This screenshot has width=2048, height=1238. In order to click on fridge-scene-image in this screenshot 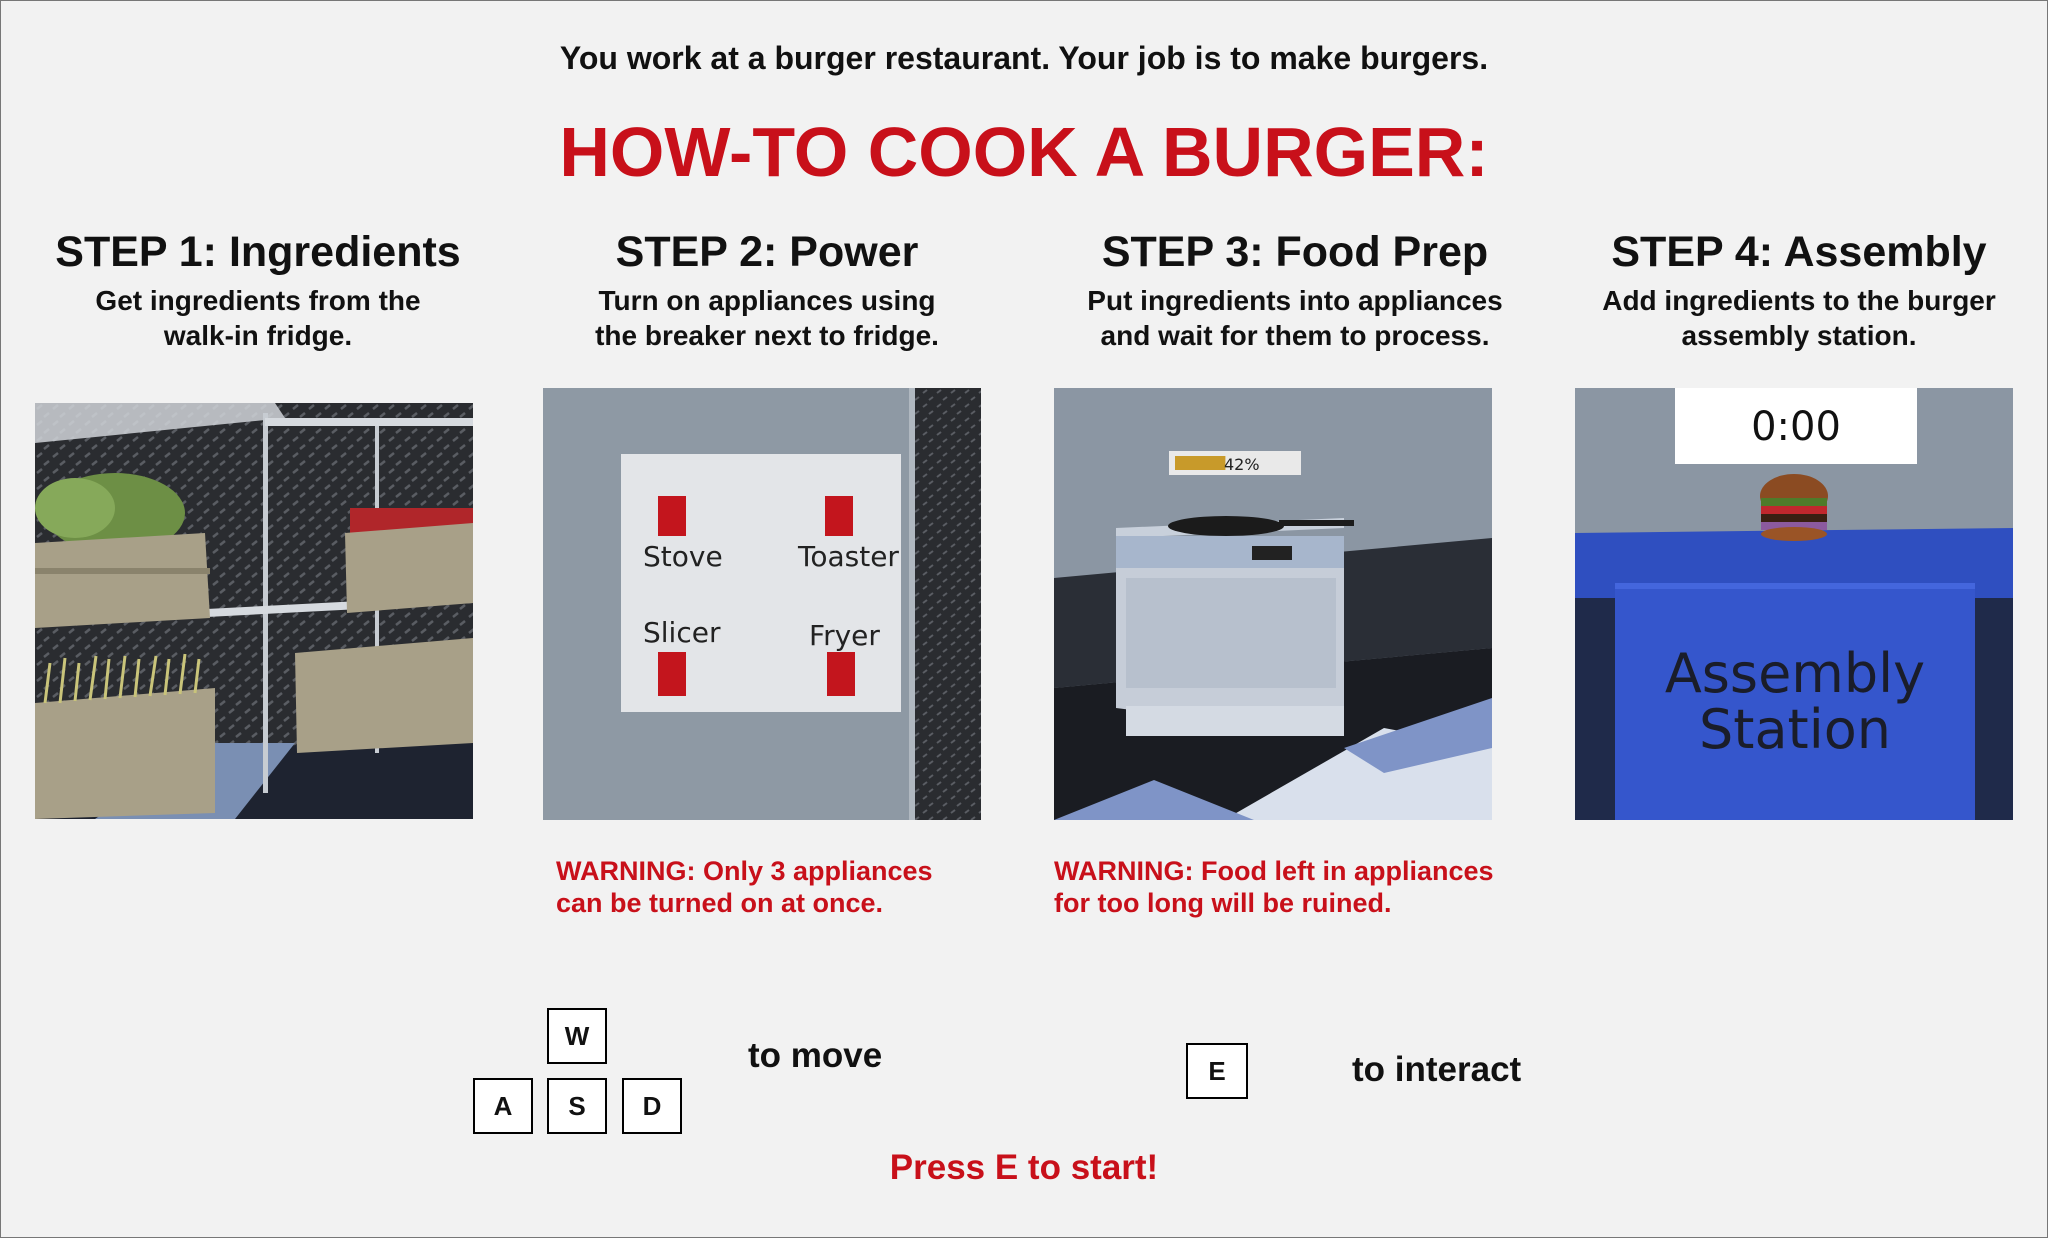, I will do `click(254, 611)`.